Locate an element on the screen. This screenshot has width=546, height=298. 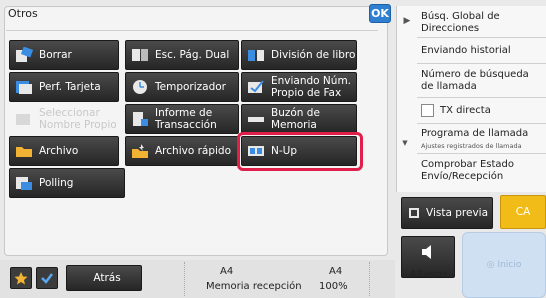
back-button: Atrás is located at coordinates (104, 278).